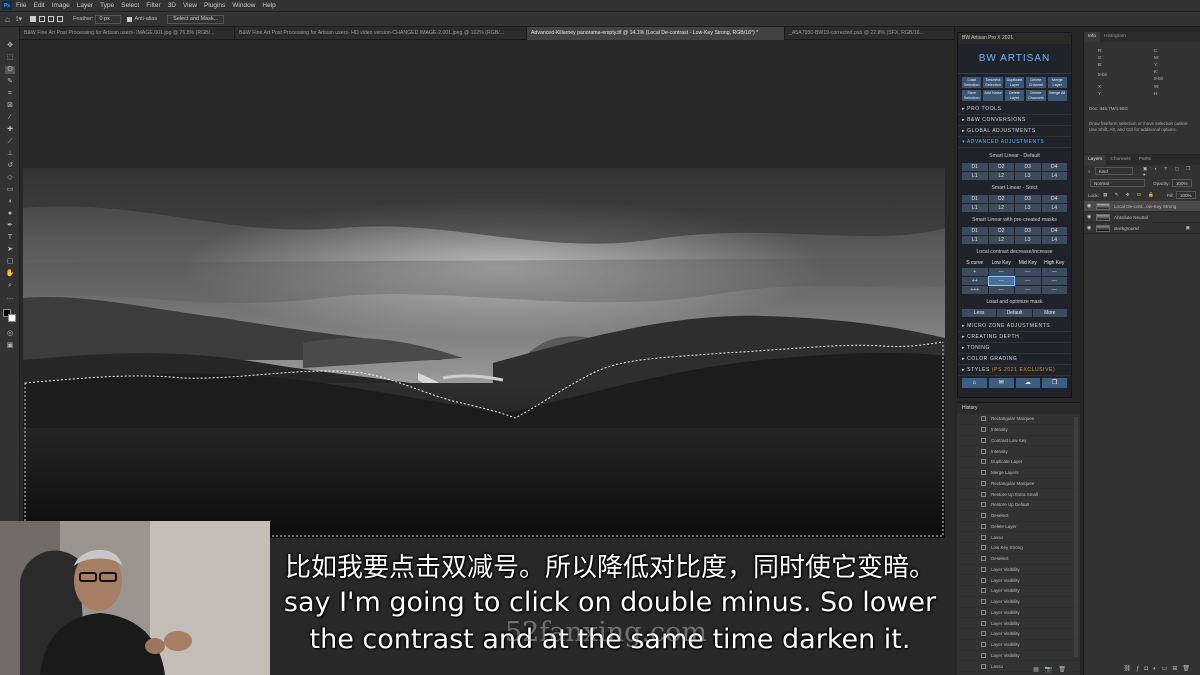 The width and height of the screenshot is (1200, 675). I want to click on filter-icons: ▣ ◐ T ▢ ❐ ●, so click(1171, 171).